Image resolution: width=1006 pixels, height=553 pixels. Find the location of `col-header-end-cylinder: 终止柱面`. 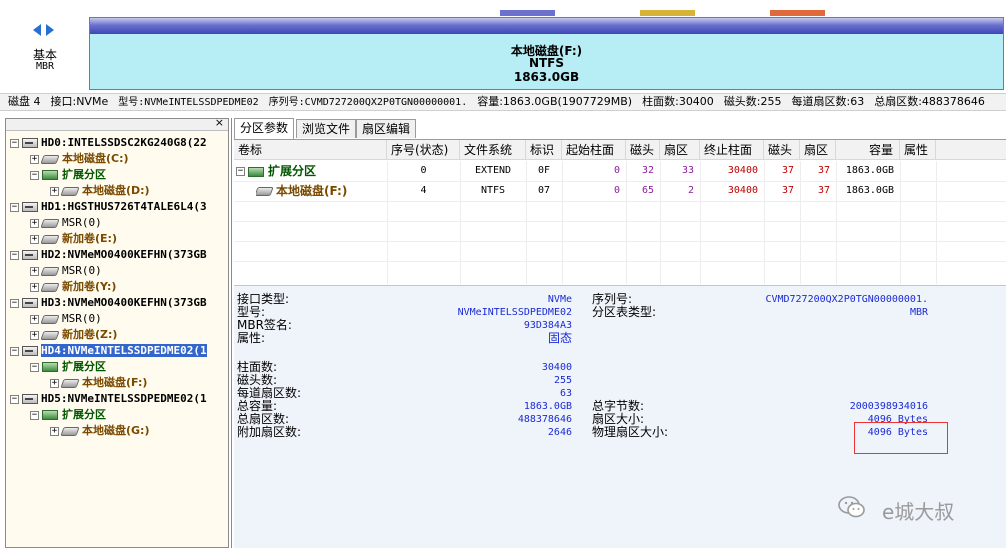

col-header-end-cylinder: 终止柱面 is located at coordinates (732, 150).